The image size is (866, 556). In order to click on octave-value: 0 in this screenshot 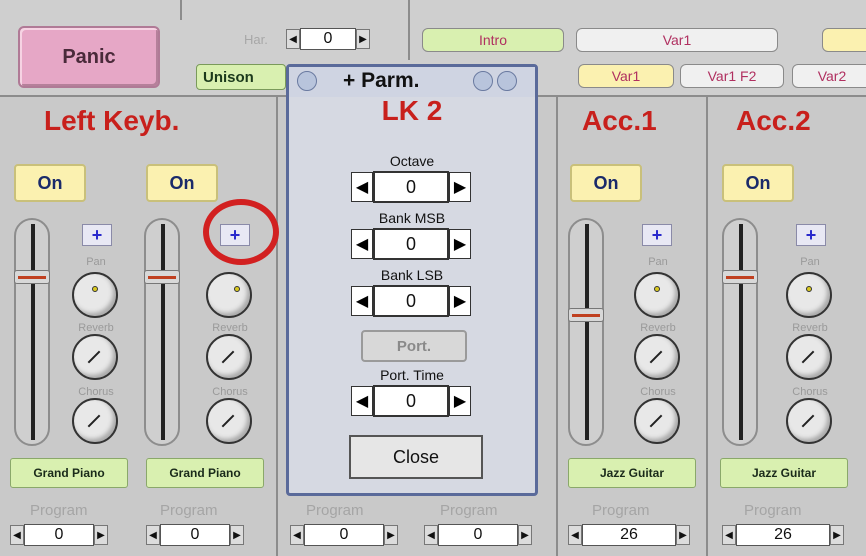, I will do `click(411, 187)`.